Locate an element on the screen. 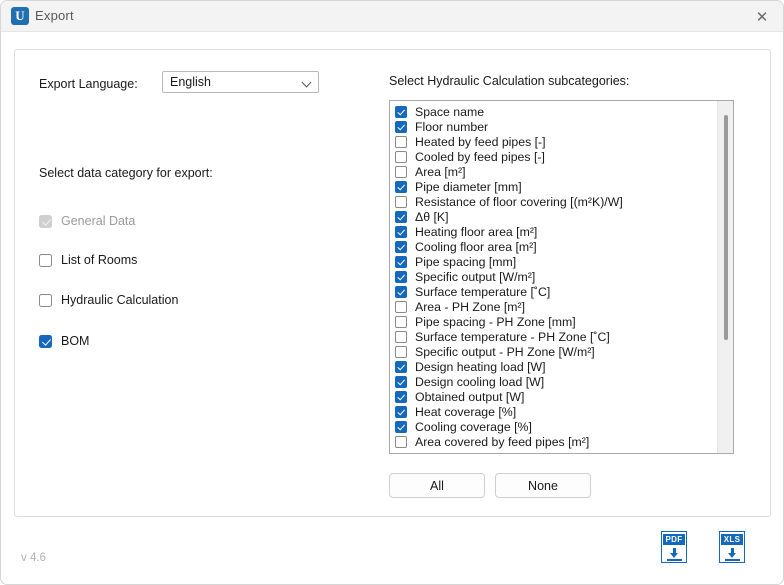 Image resolution: width=784 pixels, height=585 pixels. subcategory-list-item: Heating floor area [m²] is located at coordinates (552, 231).